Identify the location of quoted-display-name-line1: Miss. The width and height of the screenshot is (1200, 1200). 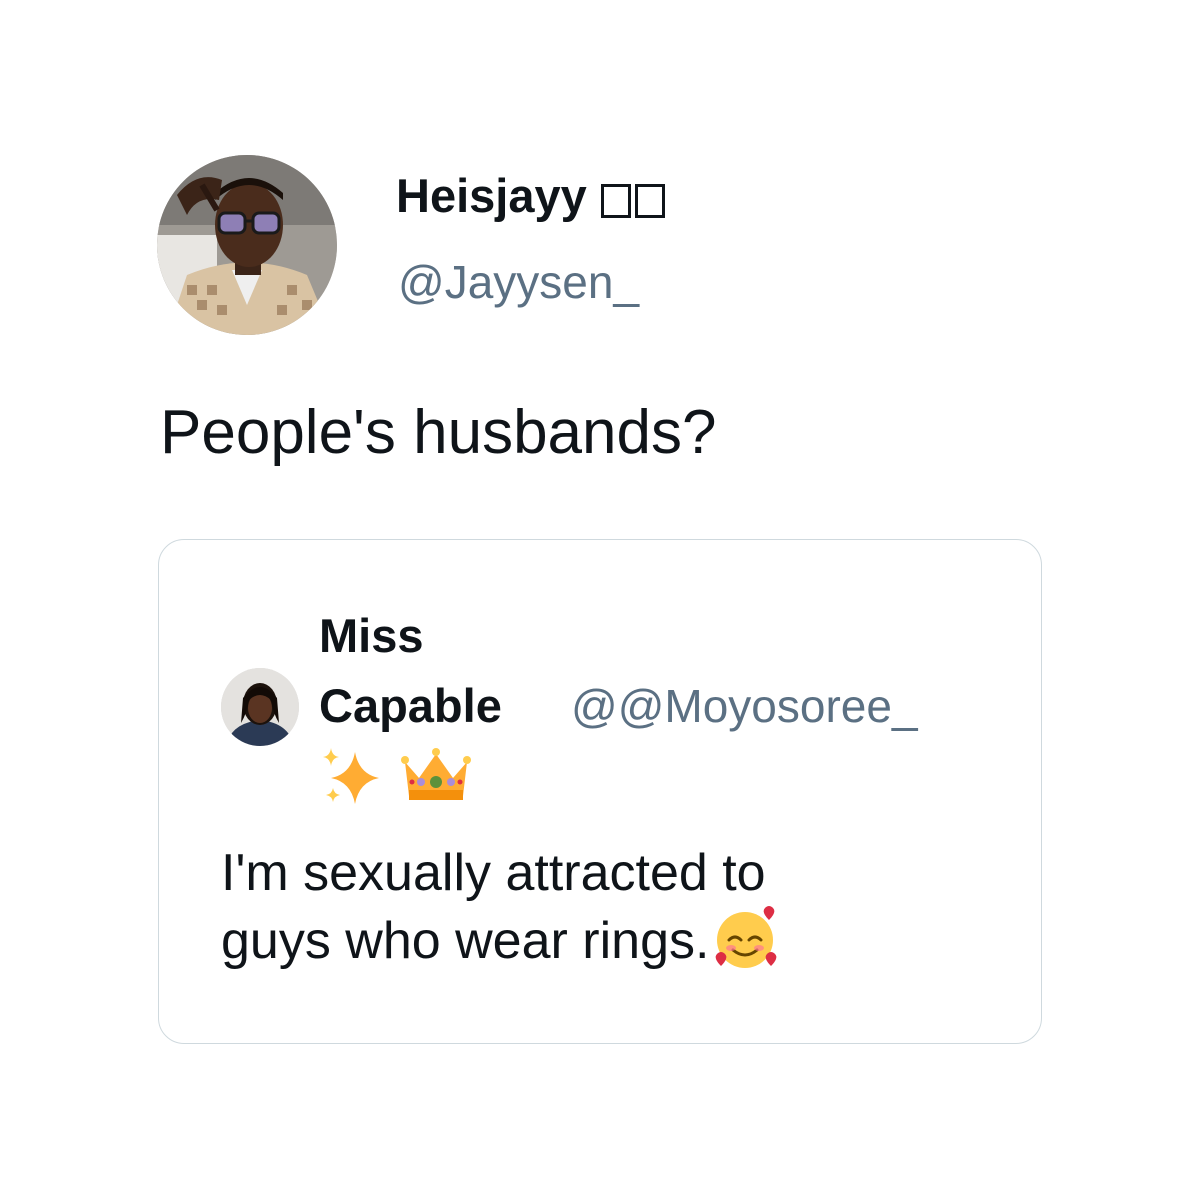
(371, 636).